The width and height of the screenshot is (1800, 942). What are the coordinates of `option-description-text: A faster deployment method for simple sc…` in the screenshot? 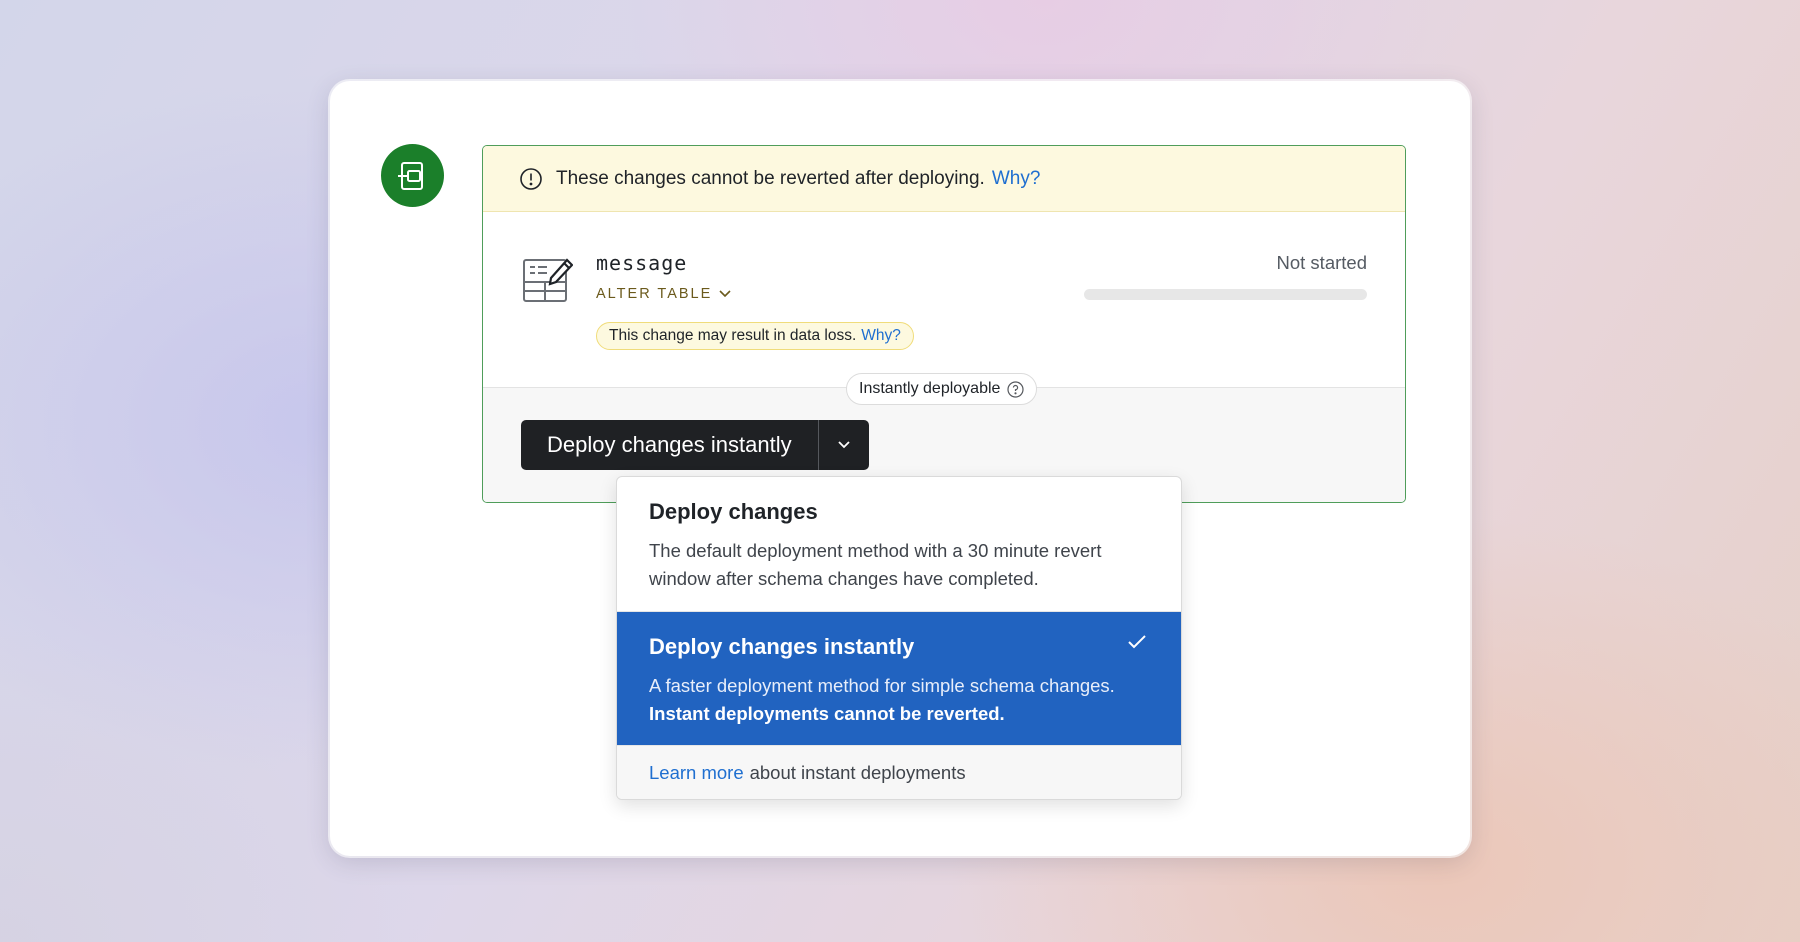 It's located at (882, 685).